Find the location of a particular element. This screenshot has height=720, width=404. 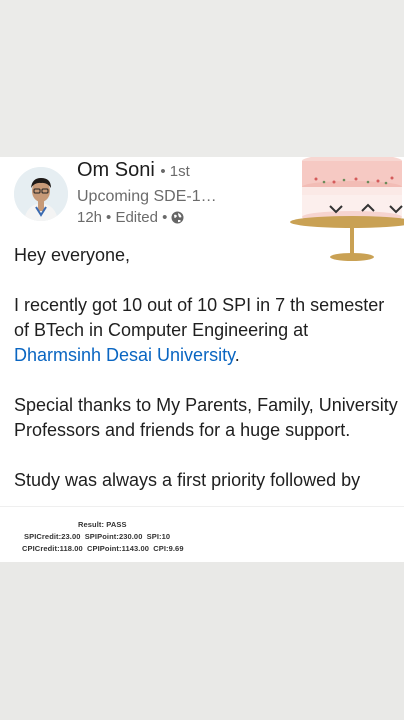

post-meta: 12h • Edited • is located at coordinates (130, 217).